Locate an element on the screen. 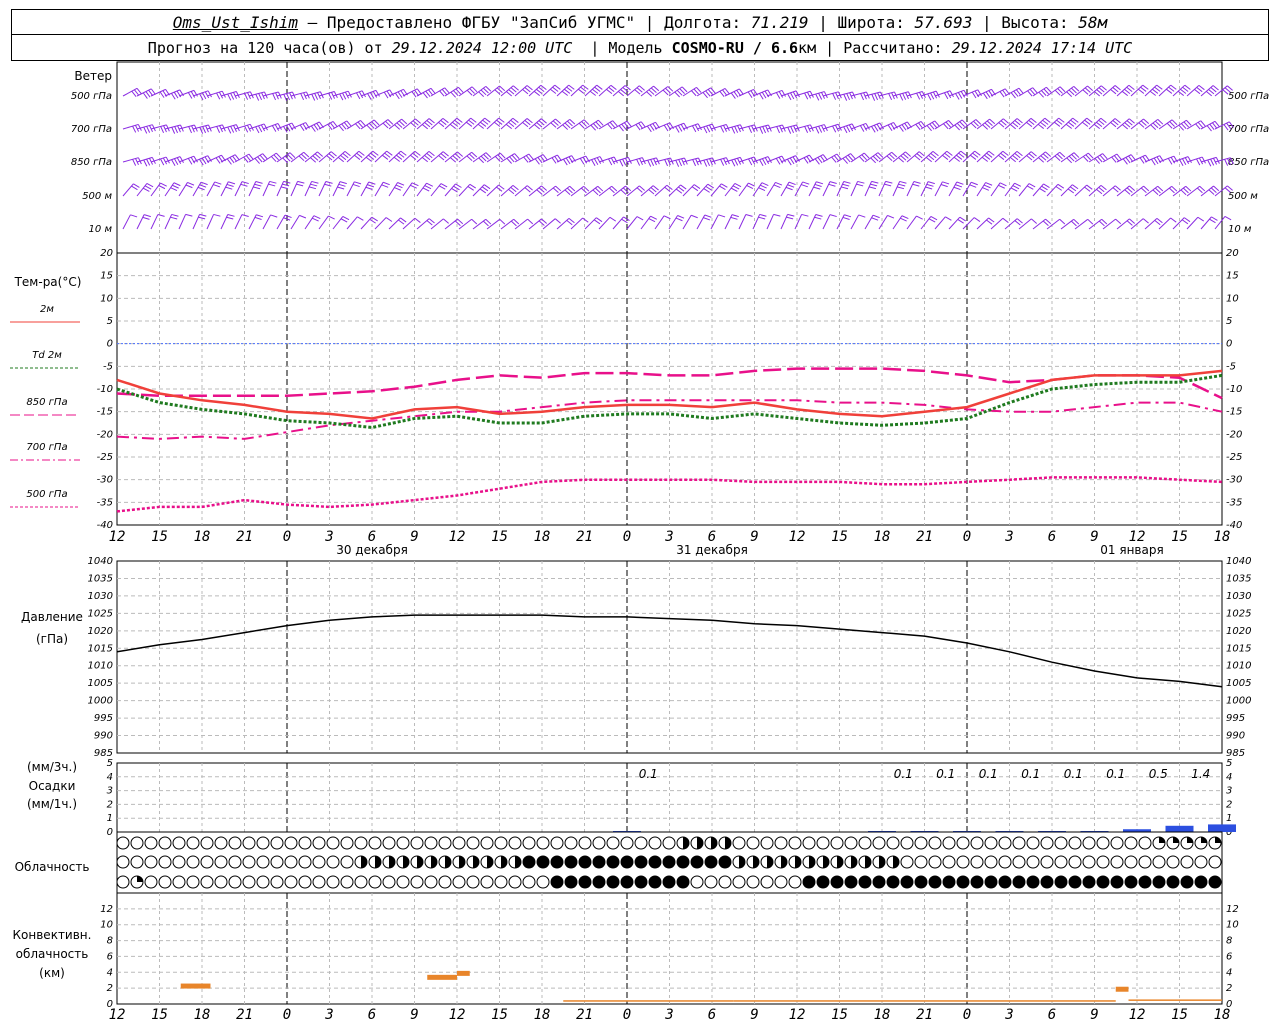 The width and height of the screenshot is (1280, 1024). pressure-tick-left: 1005 is located at coordinates (100, 683).